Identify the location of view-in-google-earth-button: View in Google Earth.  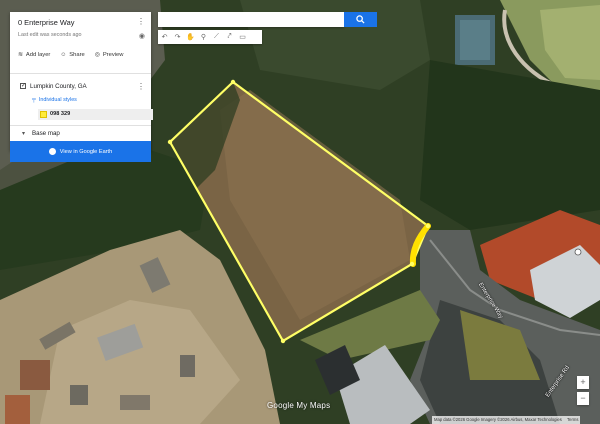
(80, 151).